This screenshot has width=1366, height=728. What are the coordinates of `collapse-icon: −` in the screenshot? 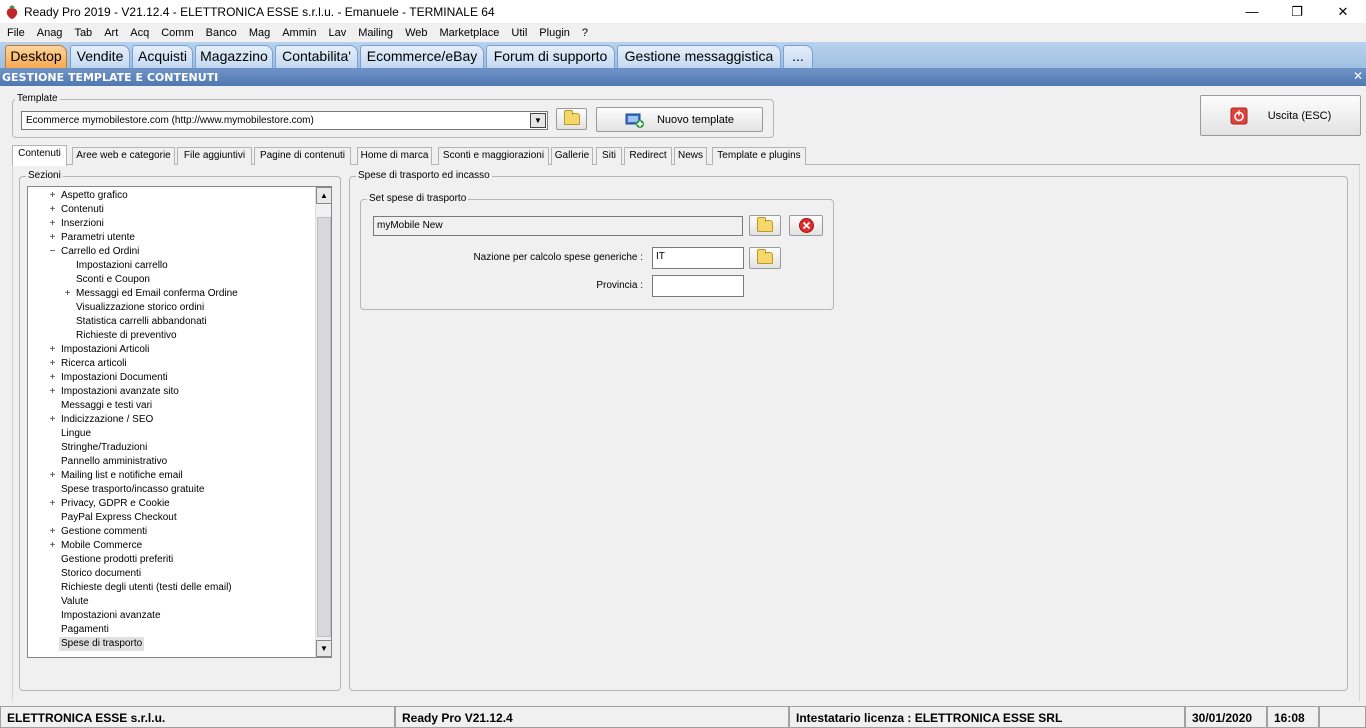 It's located at (52, 252).